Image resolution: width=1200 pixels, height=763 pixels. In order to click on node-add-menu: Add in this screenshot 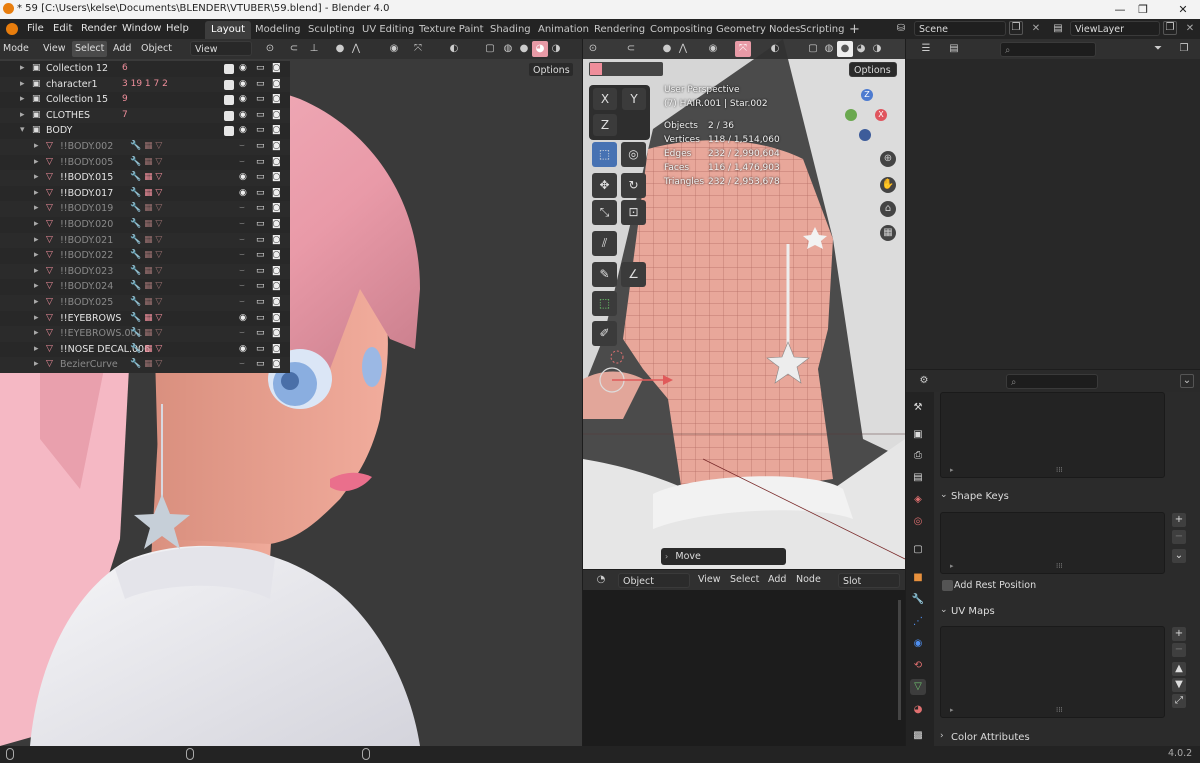, I will do `click(777, 580)`.